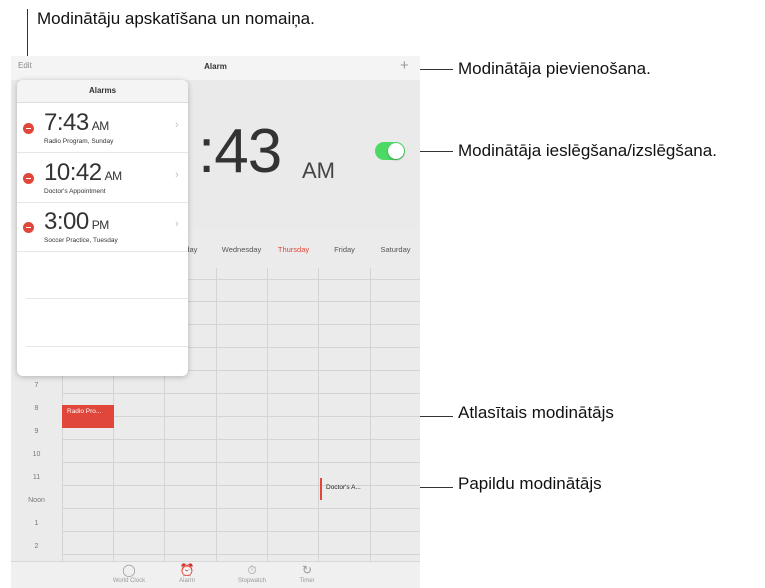  I want to click on callout-selected: Atlasītais modinātājs, so click(536, 412).